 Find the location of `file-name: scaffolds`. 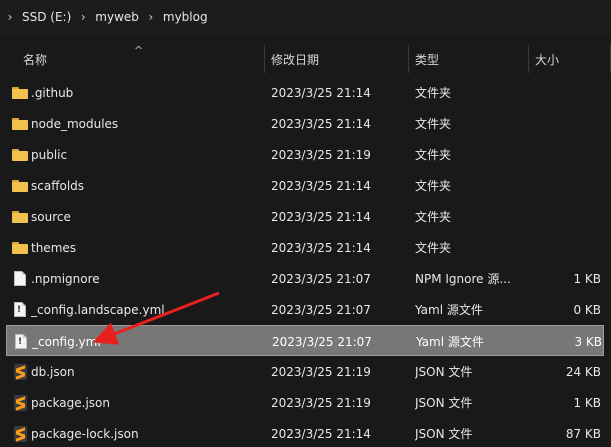

file-name: scaffolds is located at coordinates (58, 185).